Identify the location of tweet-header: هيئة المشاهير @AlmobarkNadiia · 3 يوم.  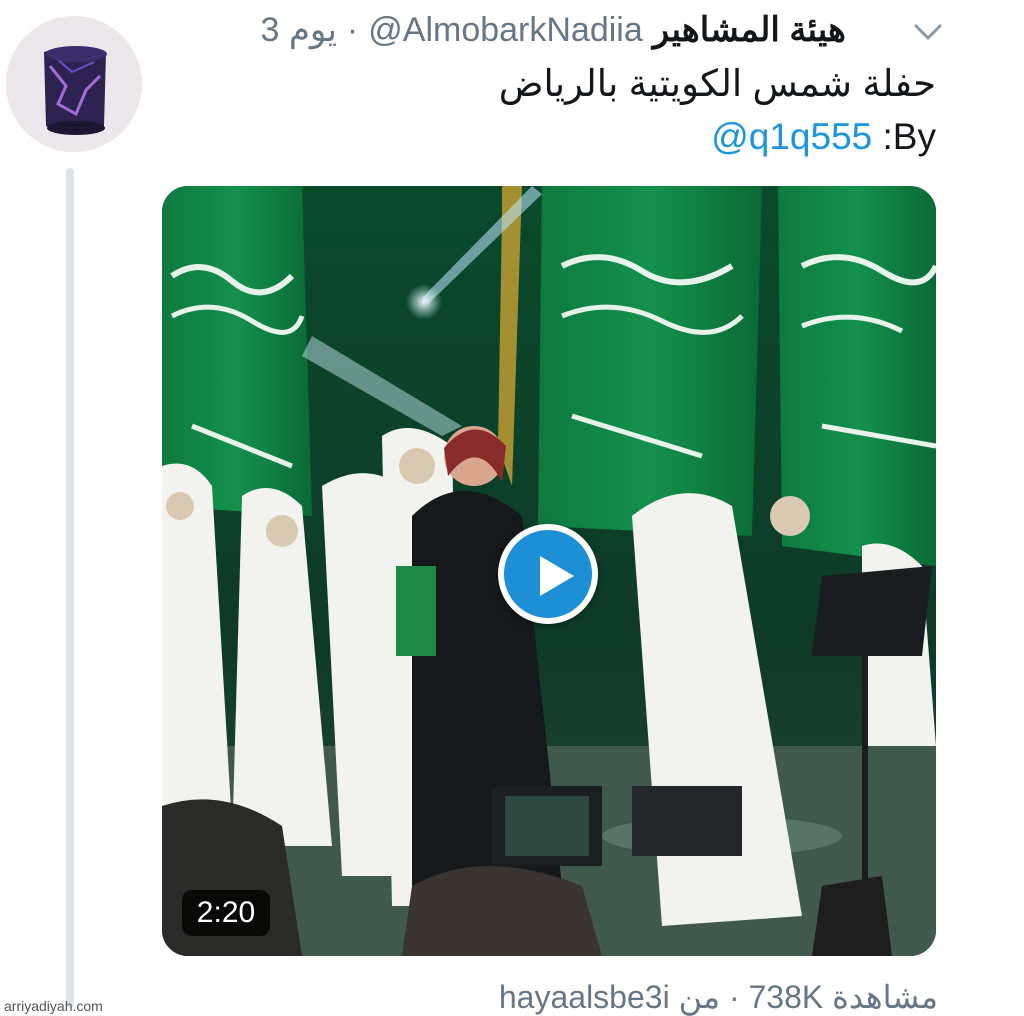
(503, 34).